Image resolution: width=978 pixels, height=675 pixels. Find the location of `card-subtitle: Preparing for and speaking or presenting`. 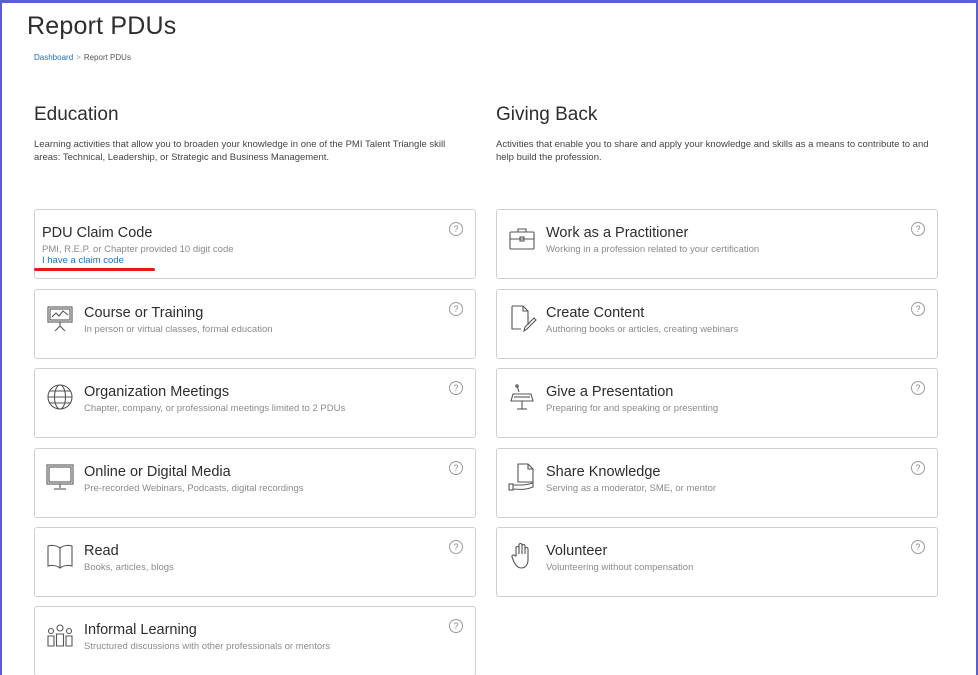

card-subtitle: Preparing for and speaking or presenting is located at coordinates (632, 408).